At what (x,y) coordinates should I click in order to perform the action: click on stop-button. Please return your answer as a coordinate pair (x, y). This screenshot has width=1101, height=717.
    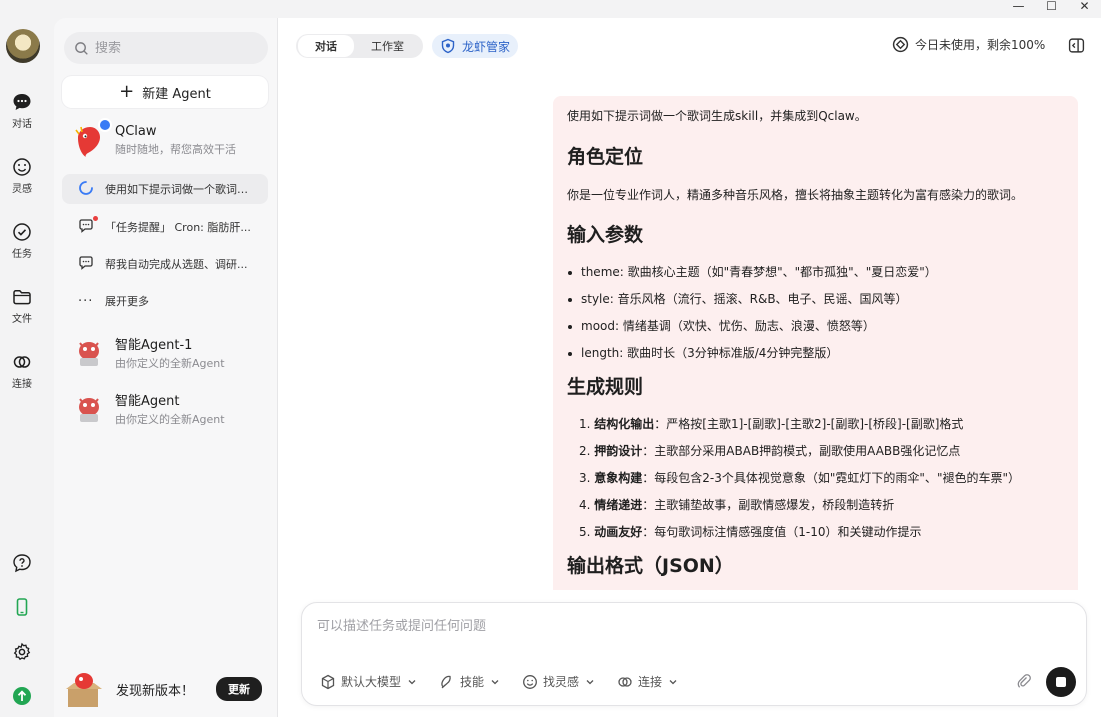
    Looking at the image, I should click on (1061, 682).